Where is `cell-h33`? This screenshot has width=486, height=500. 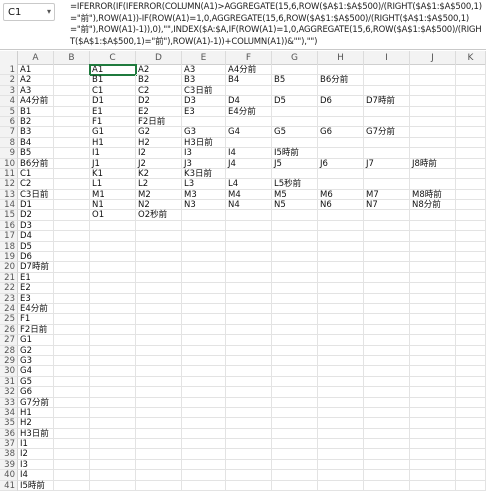 cell-h33 is located at coordinates (341, 402).